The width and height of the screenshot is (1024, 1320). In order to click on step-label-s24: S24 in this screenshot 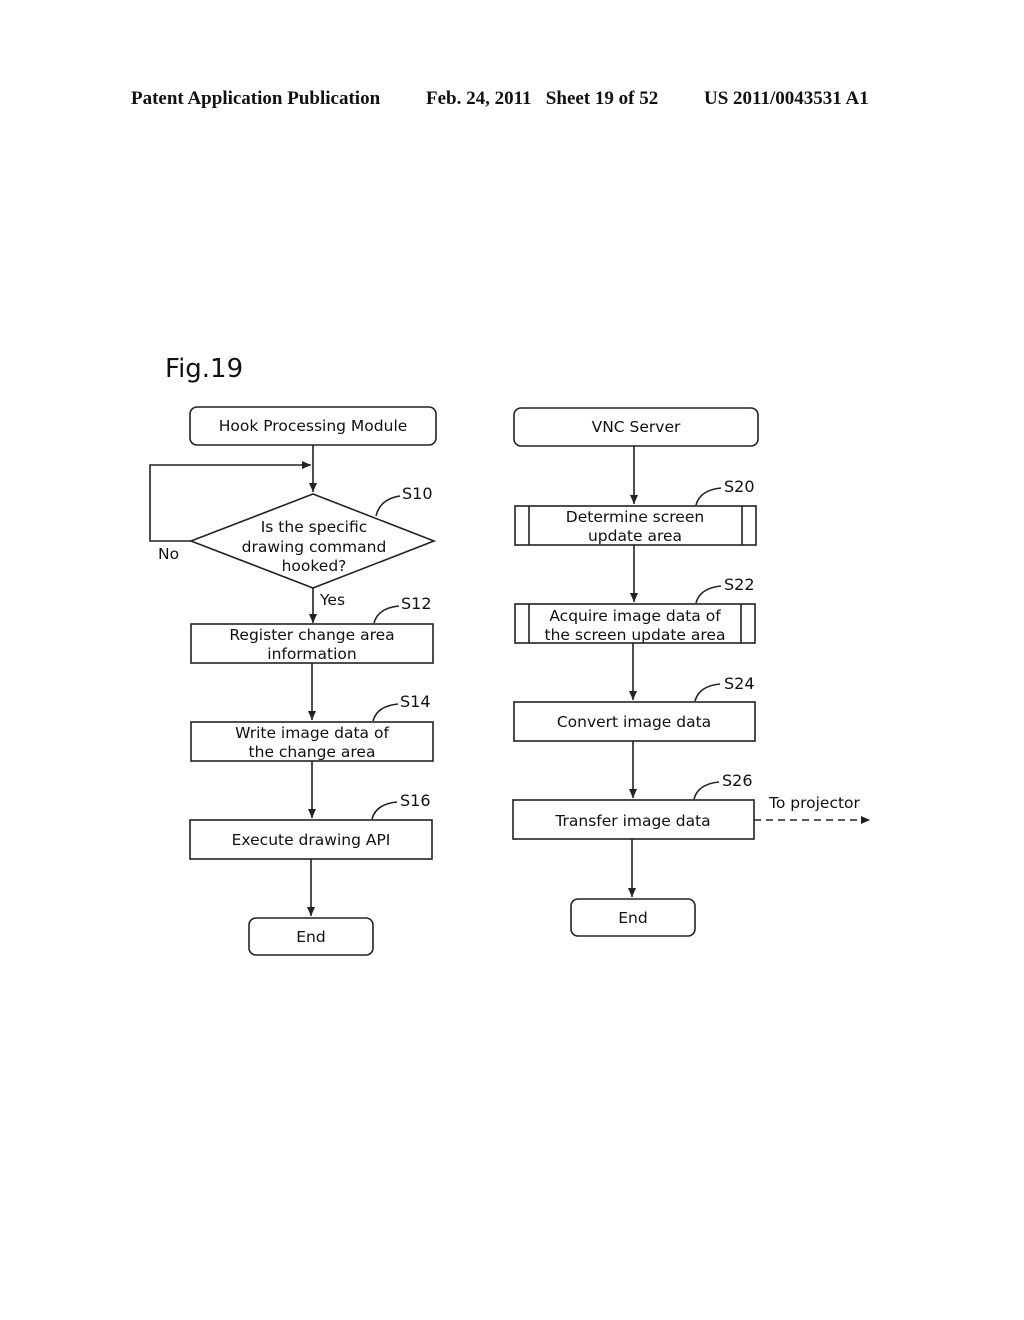, I will do `click(739, 683)`.